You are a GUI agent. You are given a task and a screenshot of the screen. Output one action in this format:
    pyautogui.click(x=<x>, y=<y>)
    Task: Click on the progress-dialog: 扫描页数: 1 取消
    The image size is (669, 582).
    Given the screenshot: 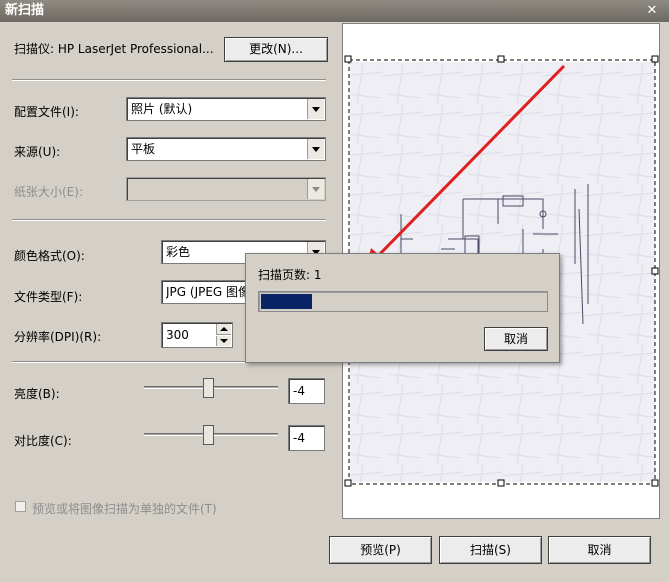 What is the action you would take?
    pyautogui.click(x=402, y=308)
    